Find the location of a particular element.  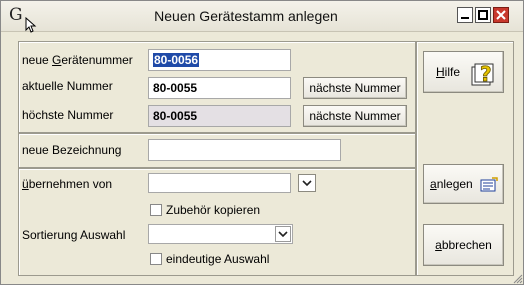

take-over-from-dropdown-button is located at coordinates (307, 183).